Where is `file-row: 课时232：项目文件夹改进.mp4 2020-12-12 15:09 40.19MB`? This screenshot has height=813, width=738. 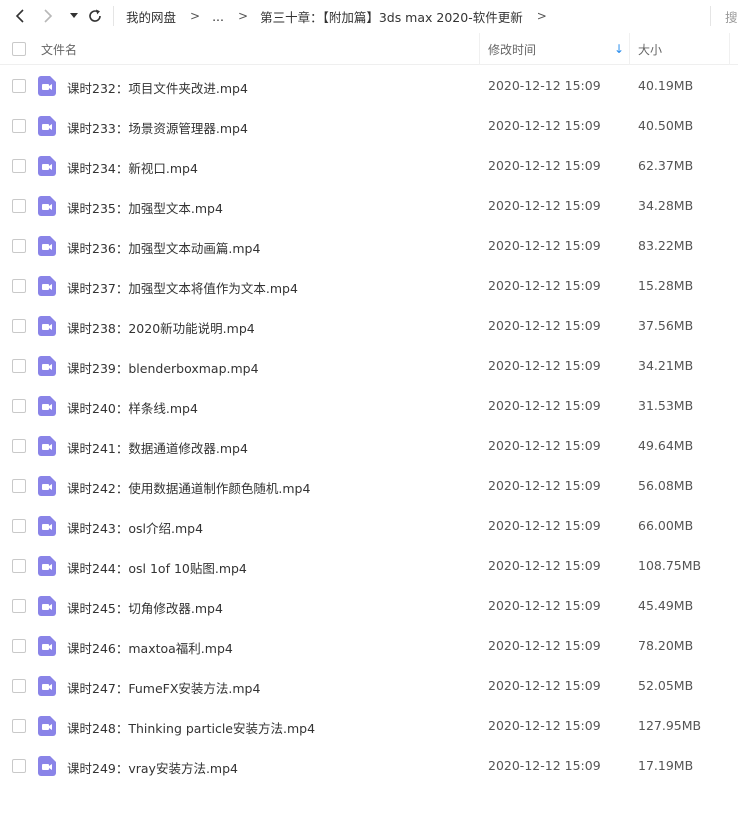
file-row: 课时232：项目文件夹改进.mp4 2020-12-12 15:09 40.19MB is located at coordinates (369, 86).